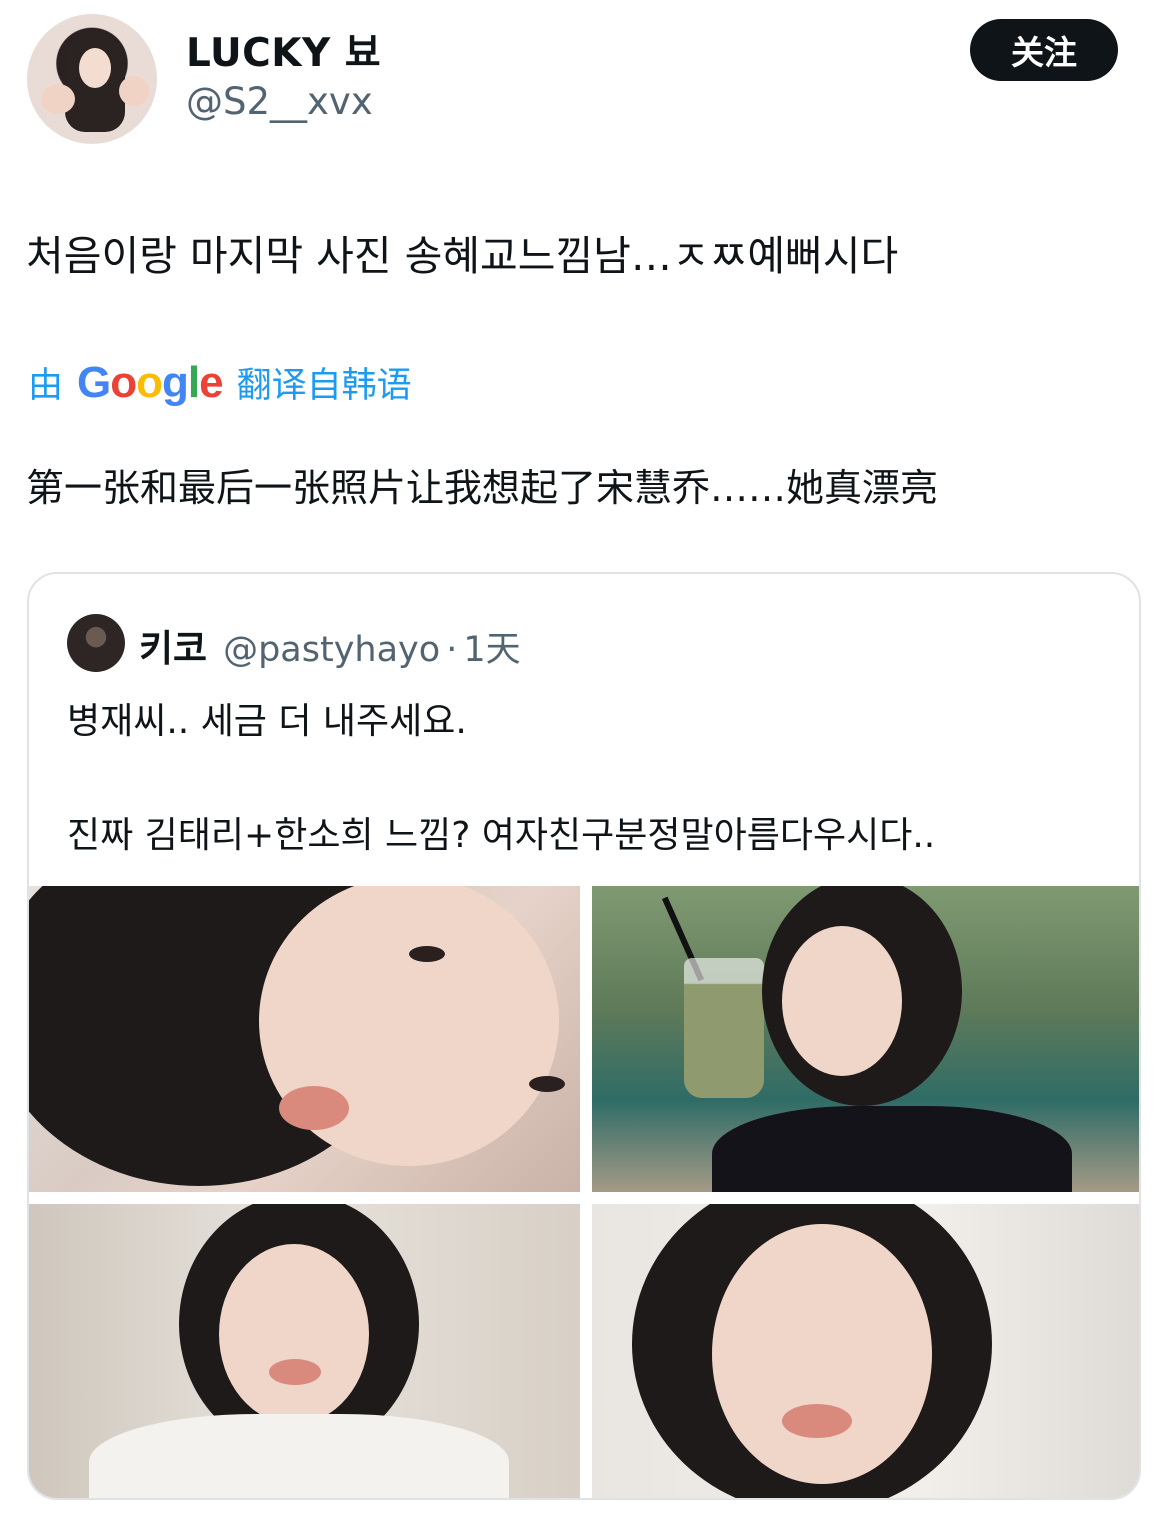  What do you see at coordinates (173, 645) in the screenshot?
I see `quoted-author-name: 키코` at bounding box center [173, 645].